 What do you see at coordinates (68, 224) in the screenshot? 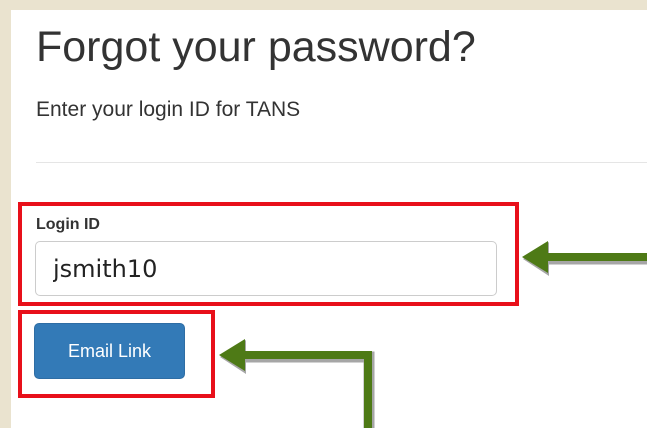
I see `login-id-label: Login ID` at bounding box center [68, 224].